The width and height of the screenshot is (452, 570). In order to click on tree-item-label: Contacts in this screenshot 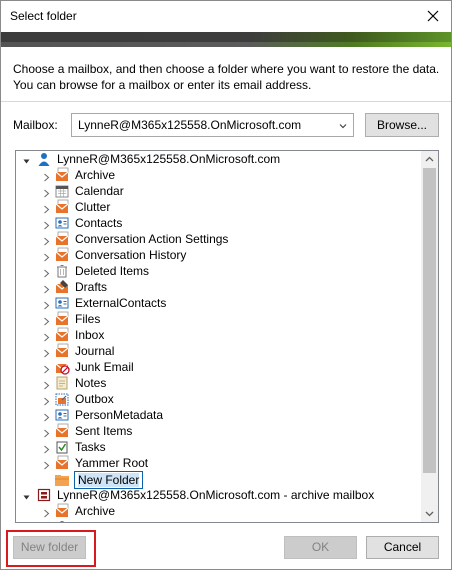, I will do `click(99, 223)`.